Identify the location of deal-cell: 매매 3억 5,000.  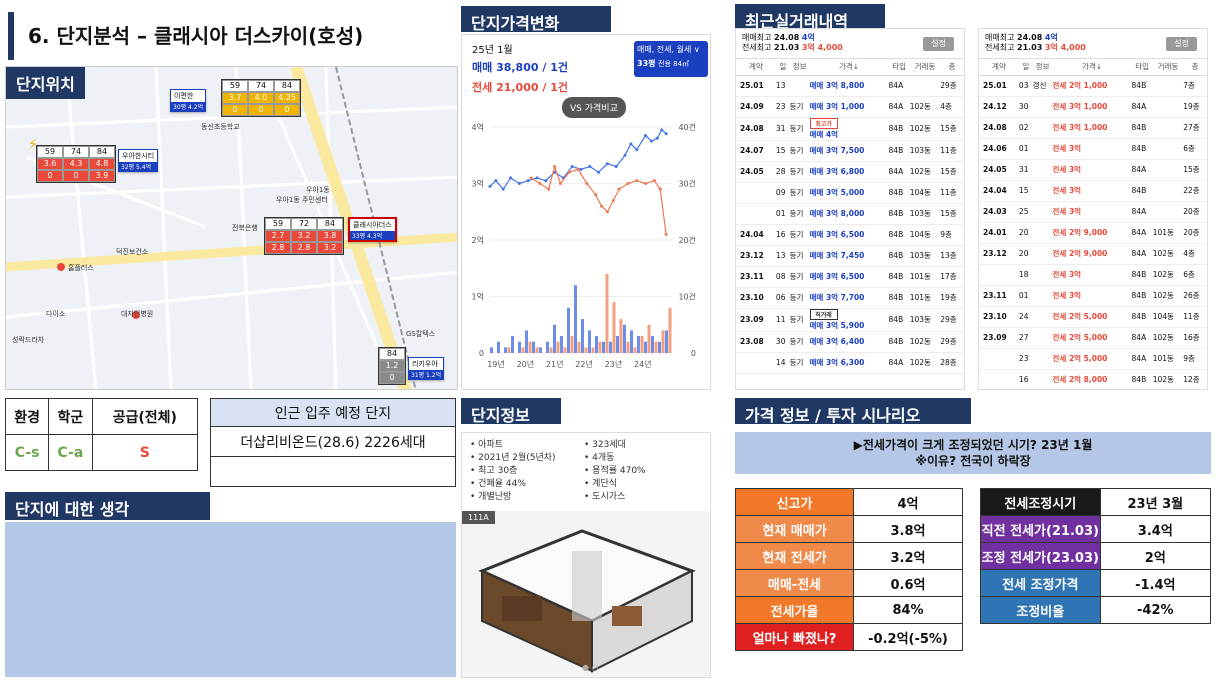
(849, 193).